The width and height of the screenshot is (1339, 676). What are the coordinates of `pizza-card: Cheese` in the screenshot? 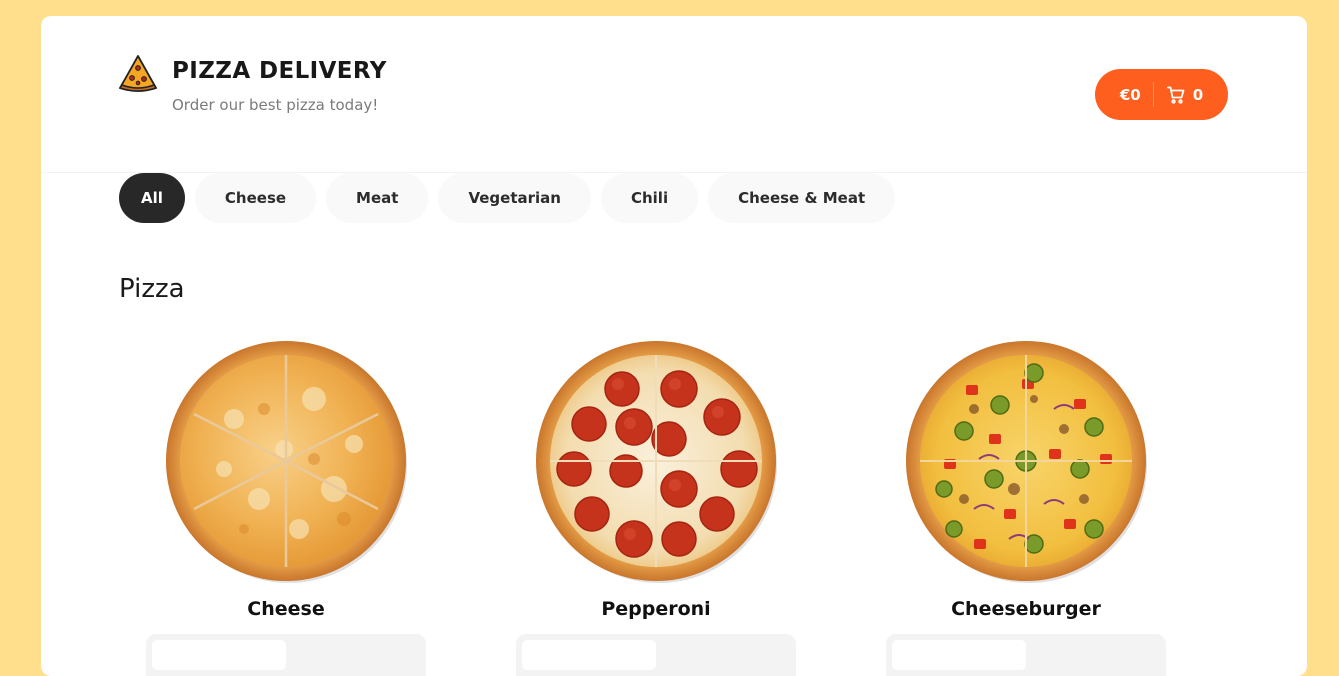 It's located at (286, 507).